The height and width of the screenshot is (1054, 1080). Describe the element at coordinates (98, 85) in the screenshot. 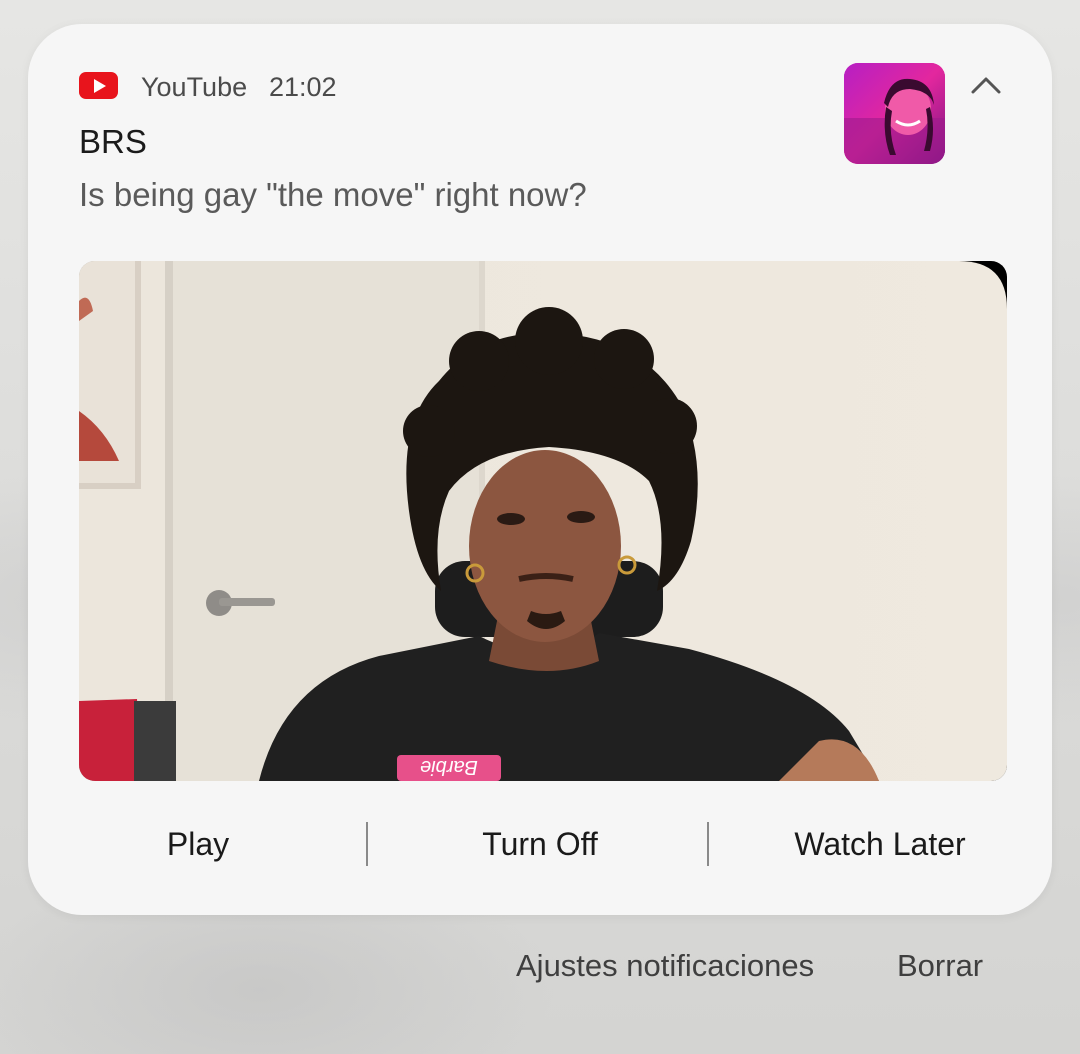

I see `youtube-logo-icon` at that location.